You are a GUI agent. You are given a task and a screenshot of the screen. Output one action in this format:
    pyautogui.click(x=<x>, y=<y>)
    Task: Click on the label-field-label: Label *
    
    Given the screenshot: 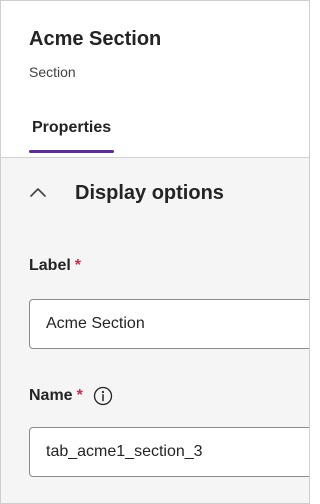 What is the action you would take?
    pyautogui.click(x=55, y=266)
    